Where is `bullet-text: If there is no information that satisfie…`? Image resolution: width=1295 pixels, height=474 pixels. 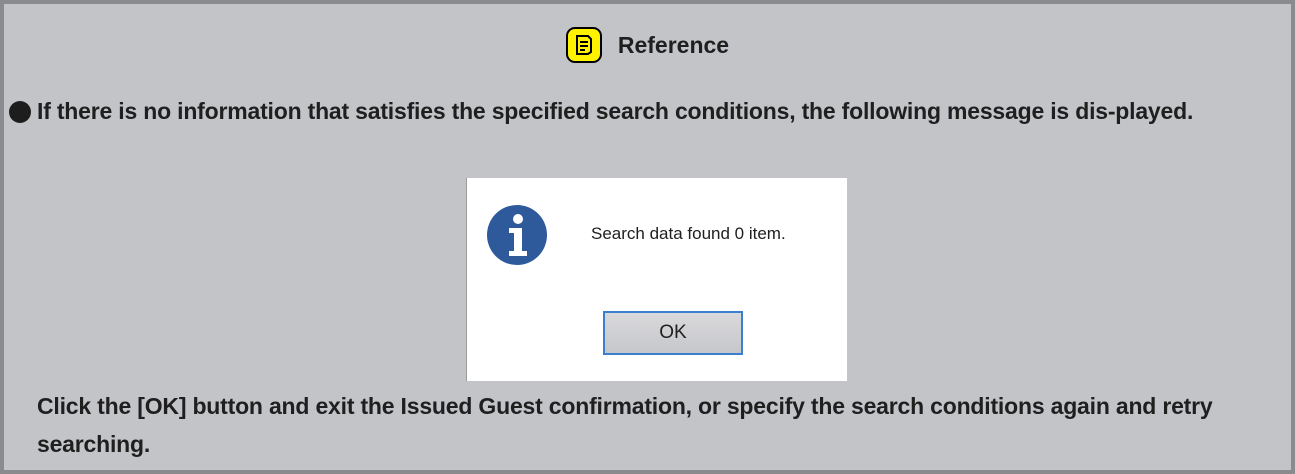
bullet-text: If there is no information that satisfie… is located at coordinates (615, 111).